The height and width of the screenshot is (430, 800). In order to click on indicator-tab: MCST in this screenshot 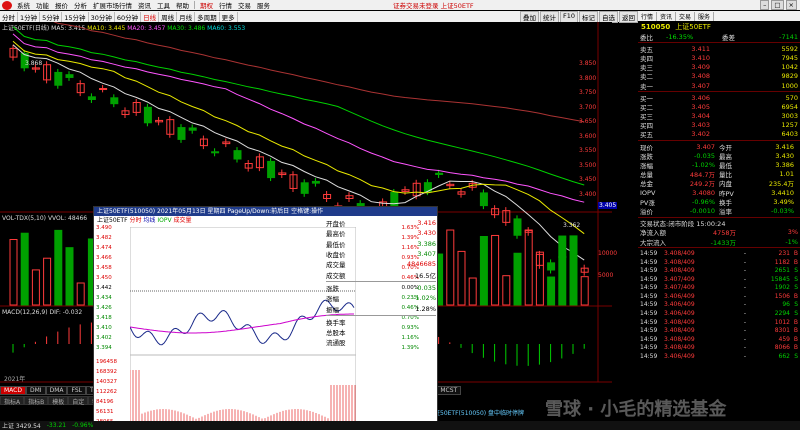, I will do `click(449, 390)`.